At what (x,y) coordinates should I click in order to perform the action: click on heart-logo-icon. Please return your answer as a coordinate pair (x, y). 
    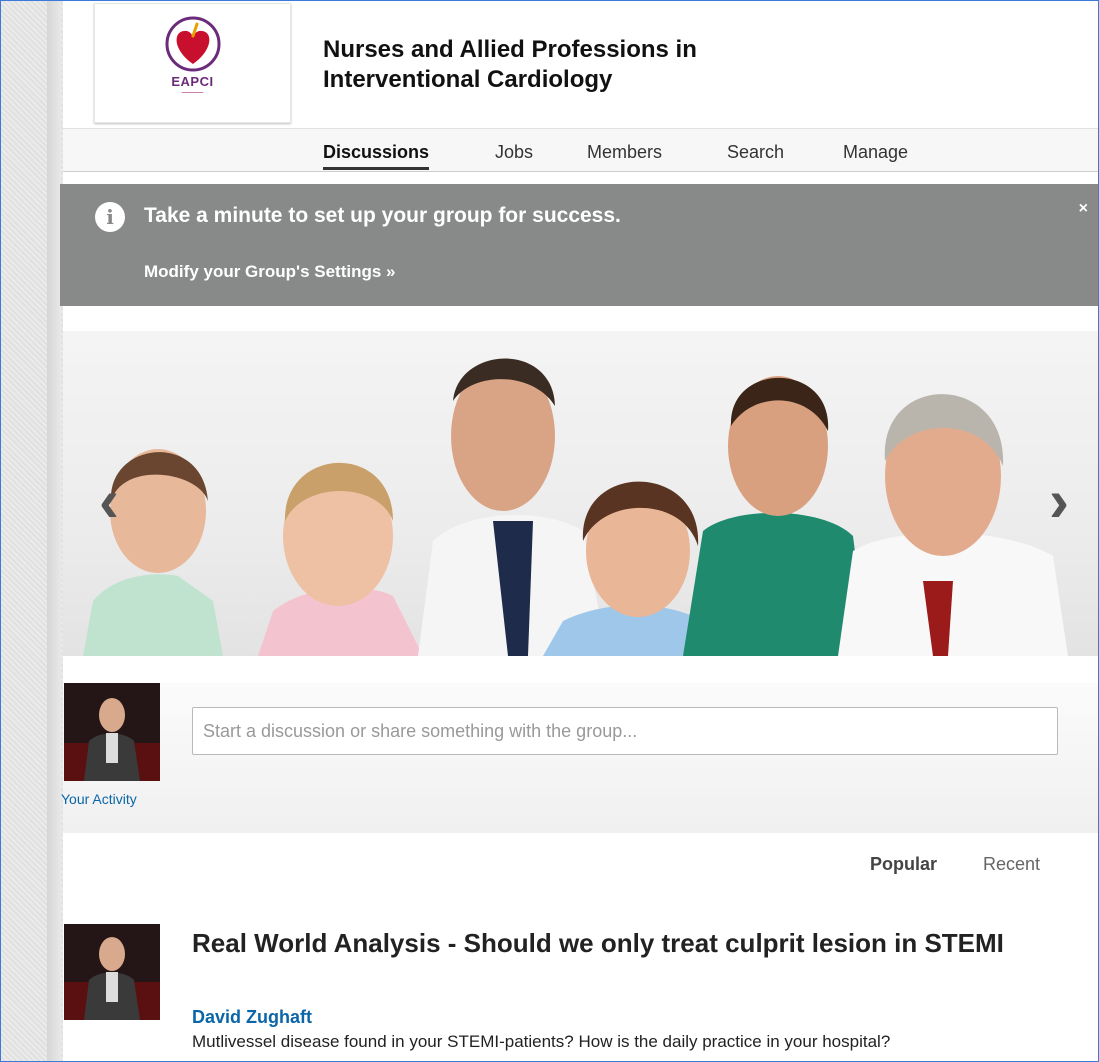
    Looking at the image, I should click on (193, 44).